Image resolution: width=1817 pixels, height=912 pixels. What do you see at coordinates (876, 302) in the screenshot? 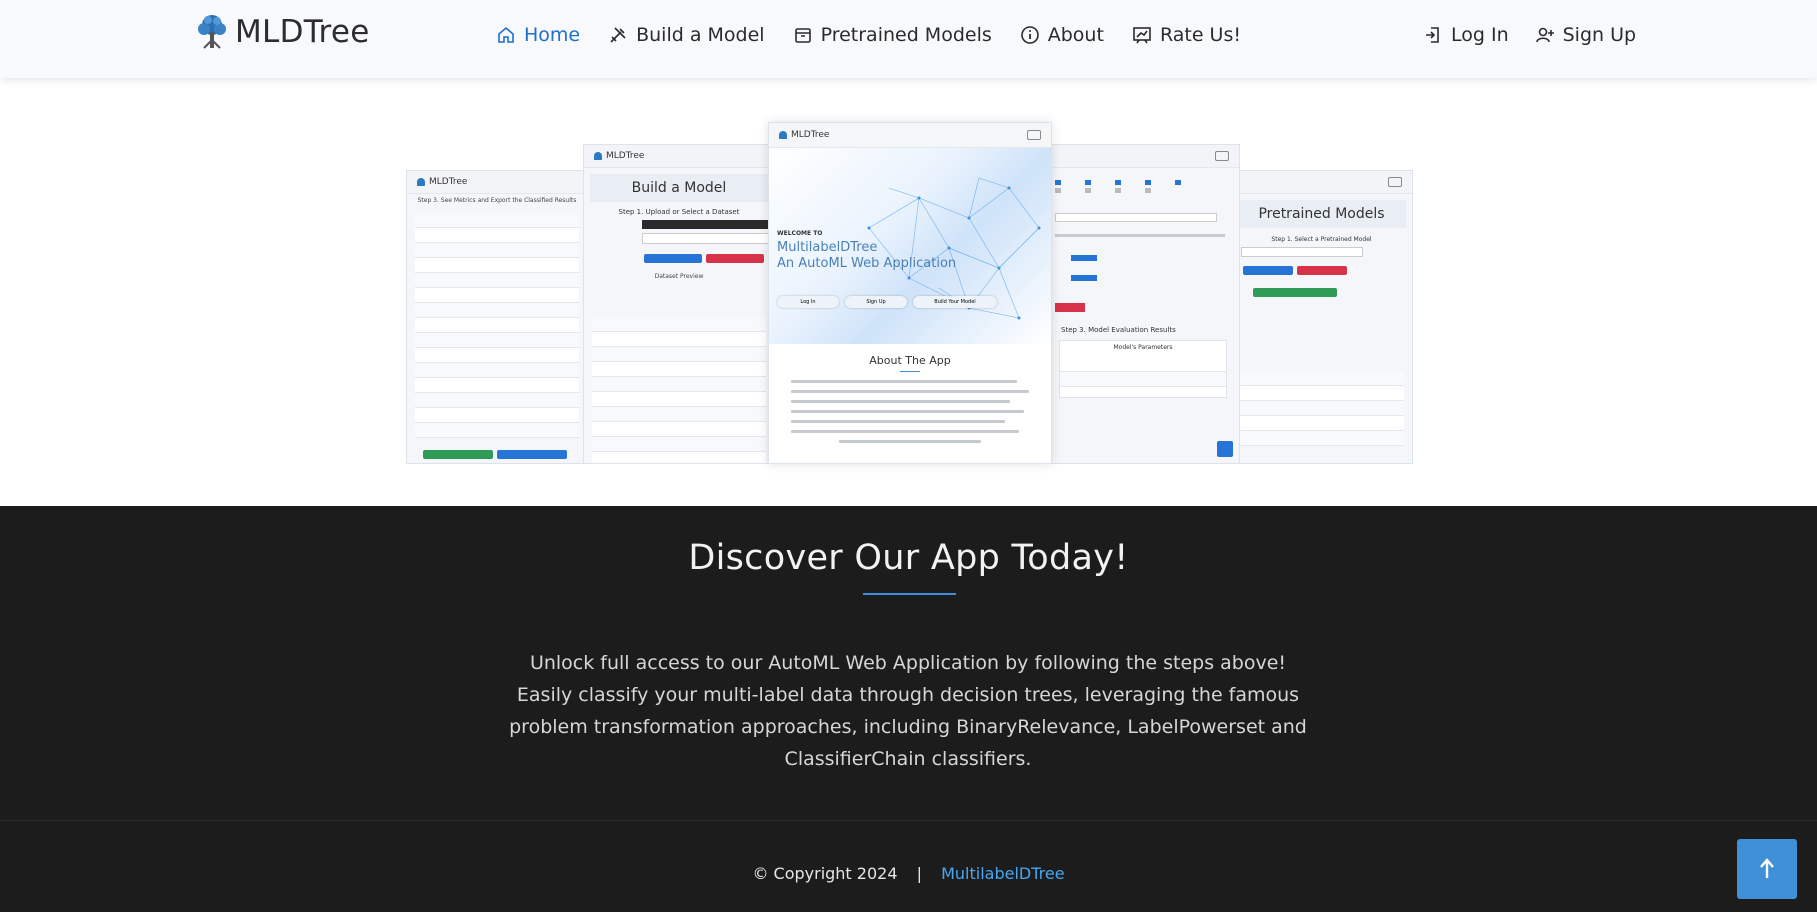
I see `hero-button-sign-up: Sign Up` at bounding box center [876, 302].